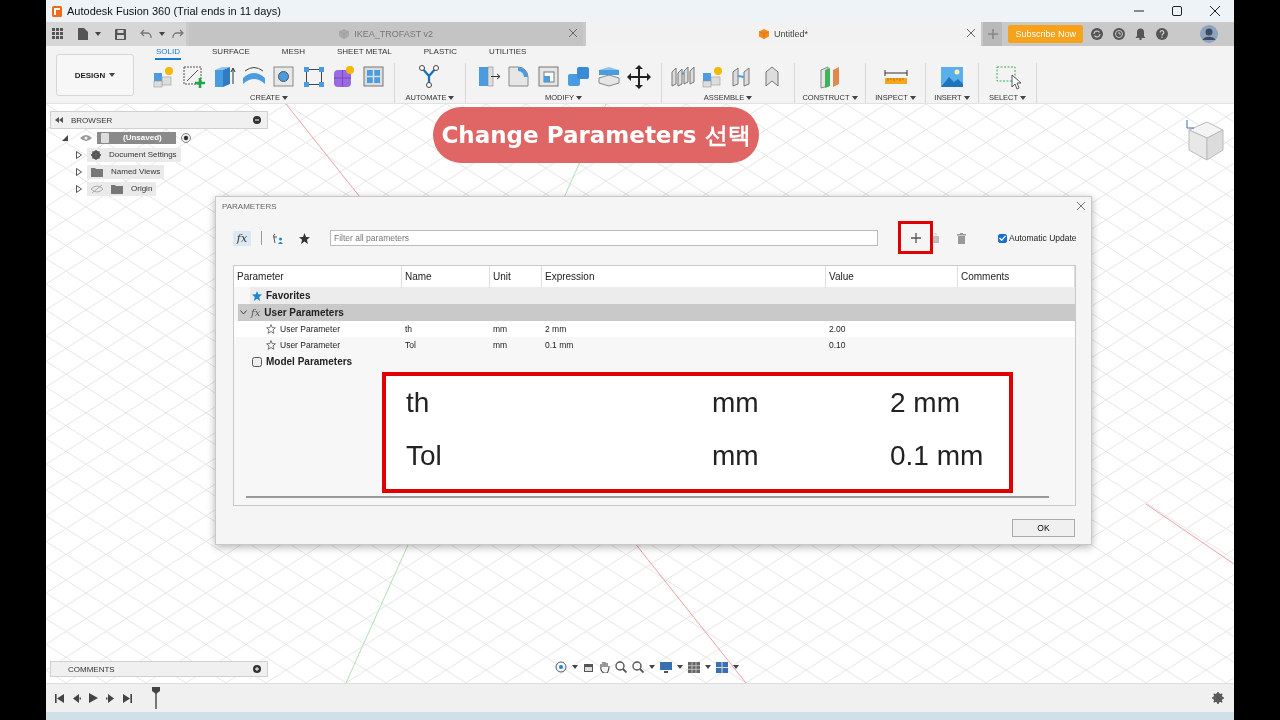 Image resolution: width=1280 pixels, height=720 pixels. What do you see at coordinates (518, 76) in the screenshot?
I see `fillet-icon` at bounding box center [518, 76].